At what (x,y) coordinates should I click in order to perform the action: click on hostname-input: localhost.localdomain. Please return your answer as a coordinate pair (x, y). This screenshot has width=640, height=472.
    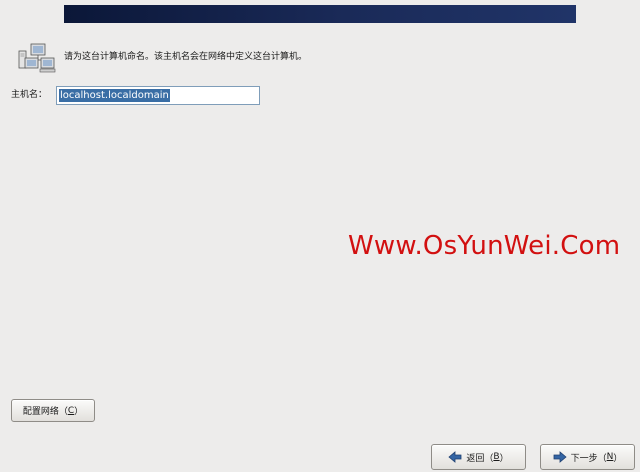
    Looking at the image, I should click on (158, 95).